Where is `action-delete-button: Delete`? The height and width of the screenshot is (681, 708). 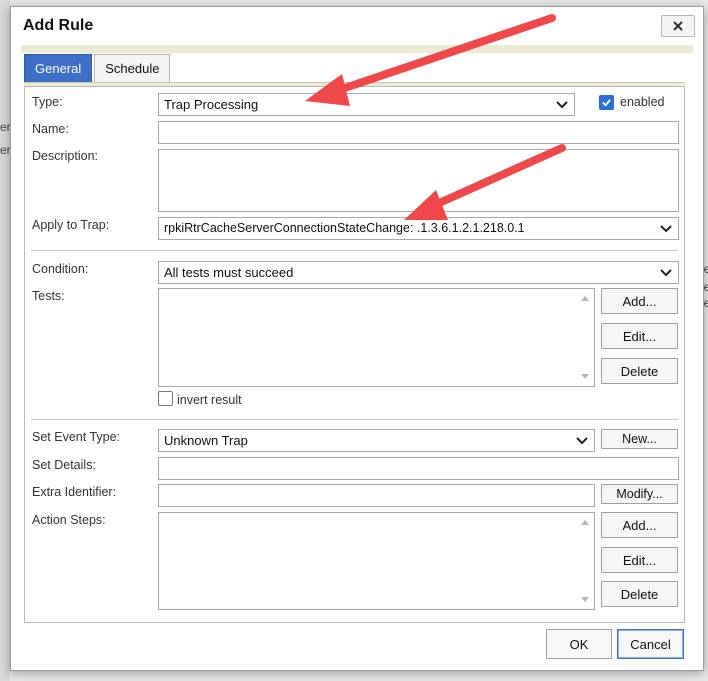 action-delete-button: Delete is located at coordinates (639, 594).